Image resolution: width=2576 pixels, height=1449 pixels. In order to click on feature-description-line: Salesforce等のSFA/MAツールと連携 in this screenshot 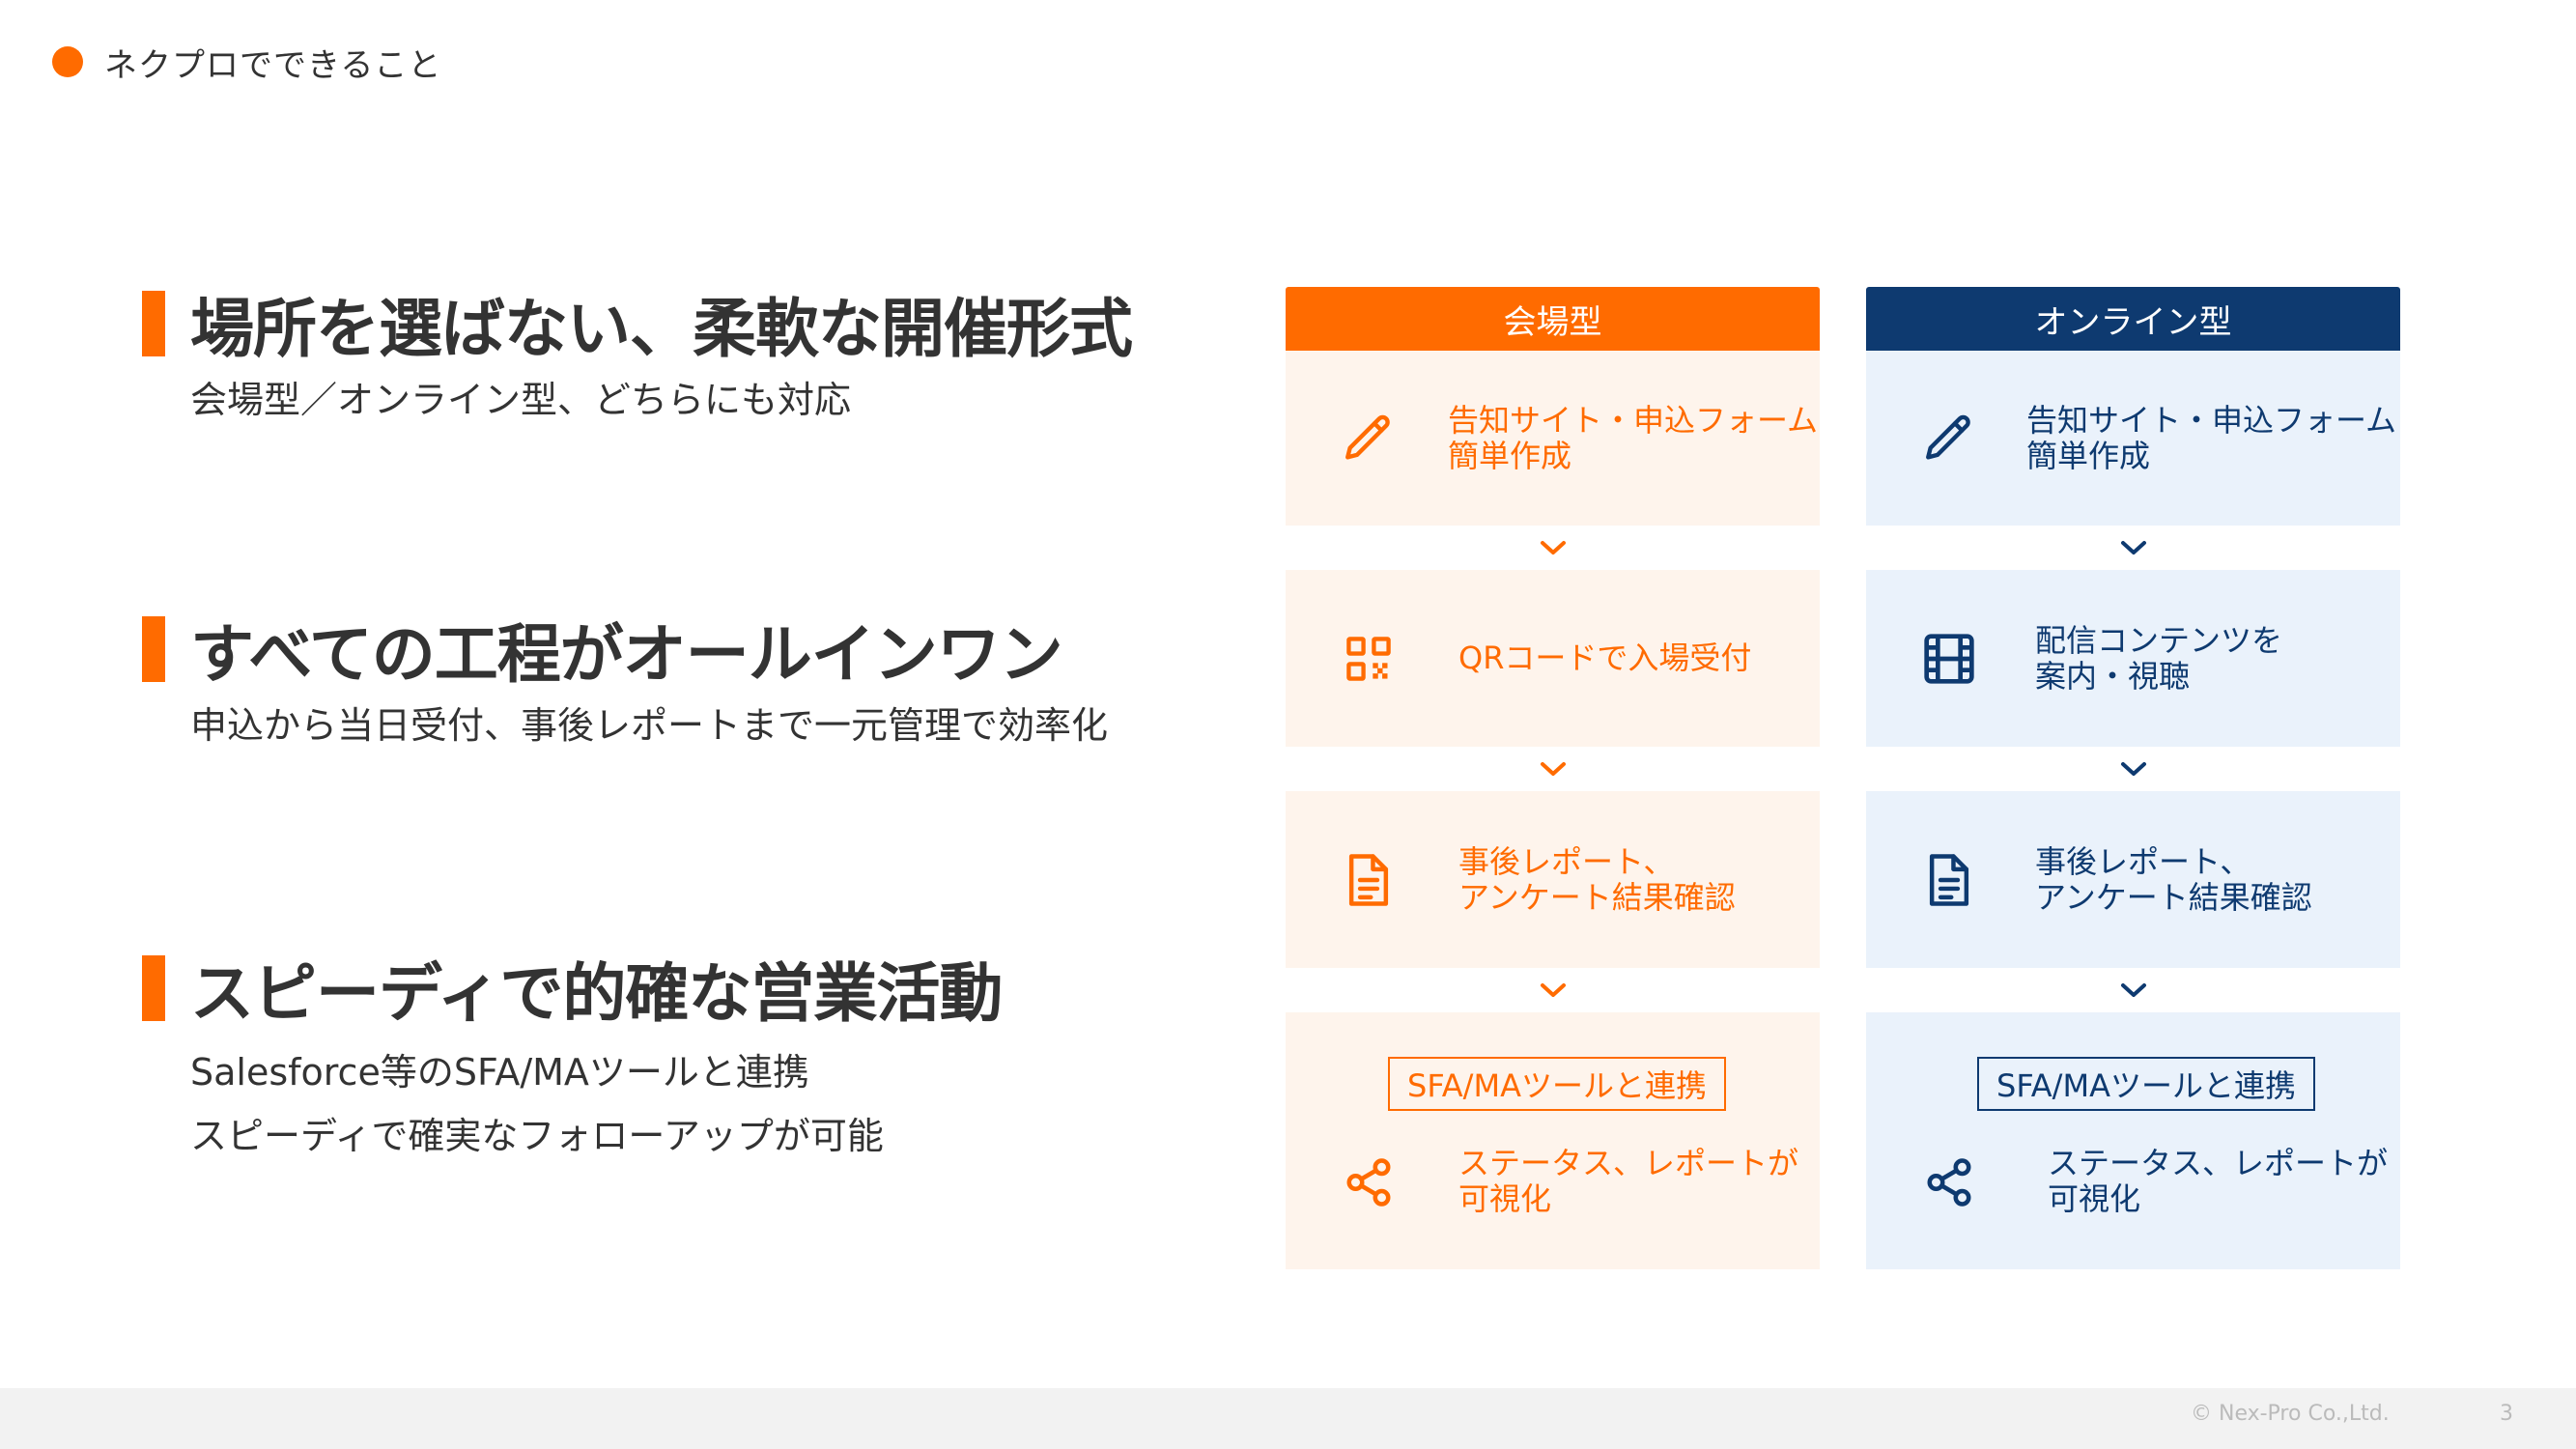, I will do `click(499, 1072)`.